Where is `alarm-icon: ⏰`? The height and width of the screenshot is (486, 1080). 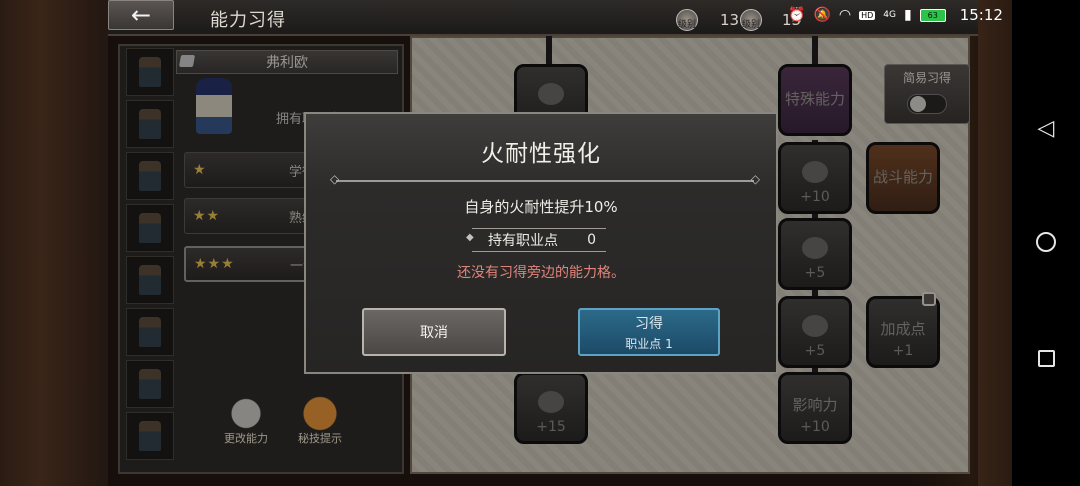
alarm-icon: ⏰ is located at coordinates (797, 15).